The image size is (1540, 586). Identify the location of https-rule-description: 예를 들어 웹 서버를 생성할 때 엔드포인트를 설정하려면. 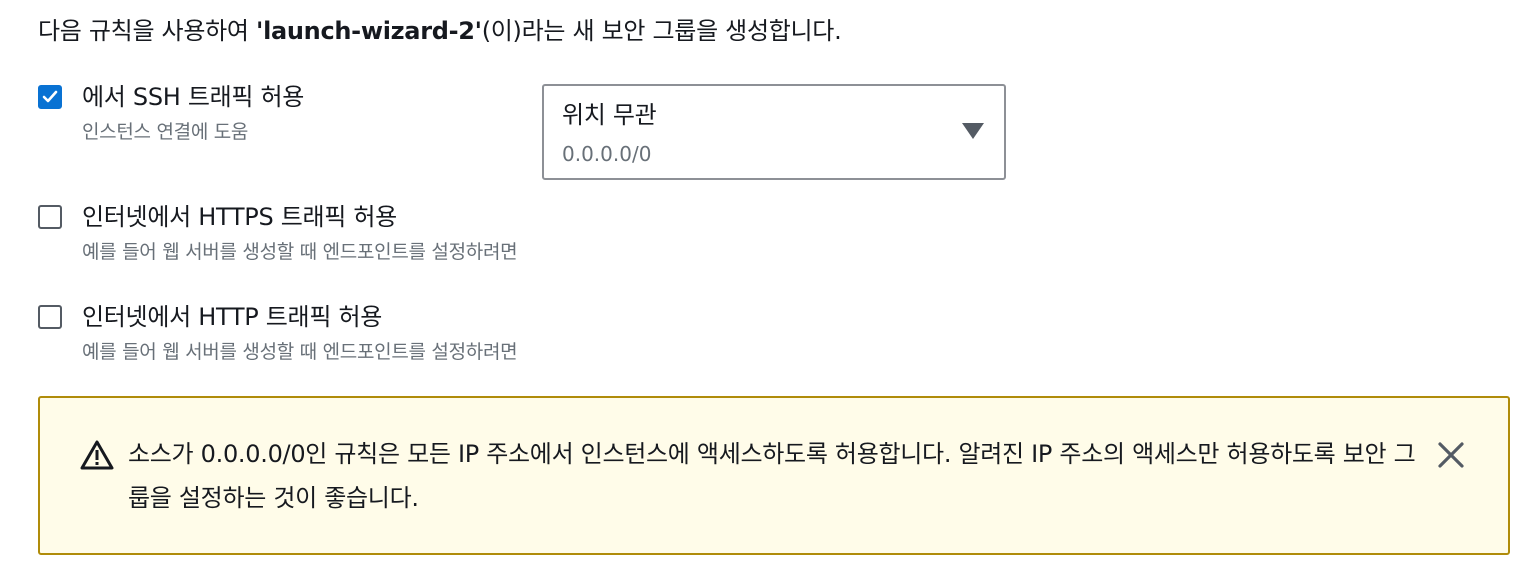
(300, 252).